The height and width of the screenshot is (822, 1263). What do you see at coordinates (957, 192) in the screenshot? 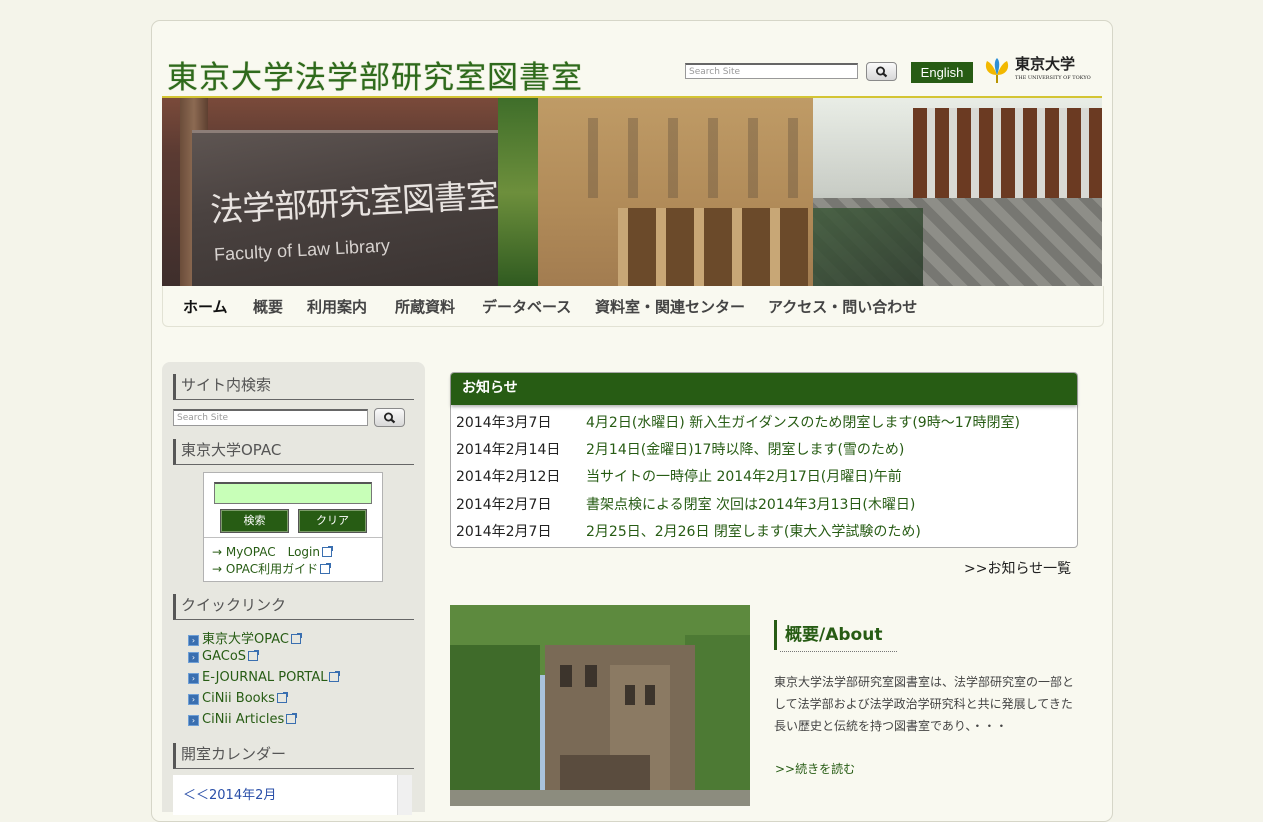
I see `banner-stacks-photo` at bounding box center [957, 192].